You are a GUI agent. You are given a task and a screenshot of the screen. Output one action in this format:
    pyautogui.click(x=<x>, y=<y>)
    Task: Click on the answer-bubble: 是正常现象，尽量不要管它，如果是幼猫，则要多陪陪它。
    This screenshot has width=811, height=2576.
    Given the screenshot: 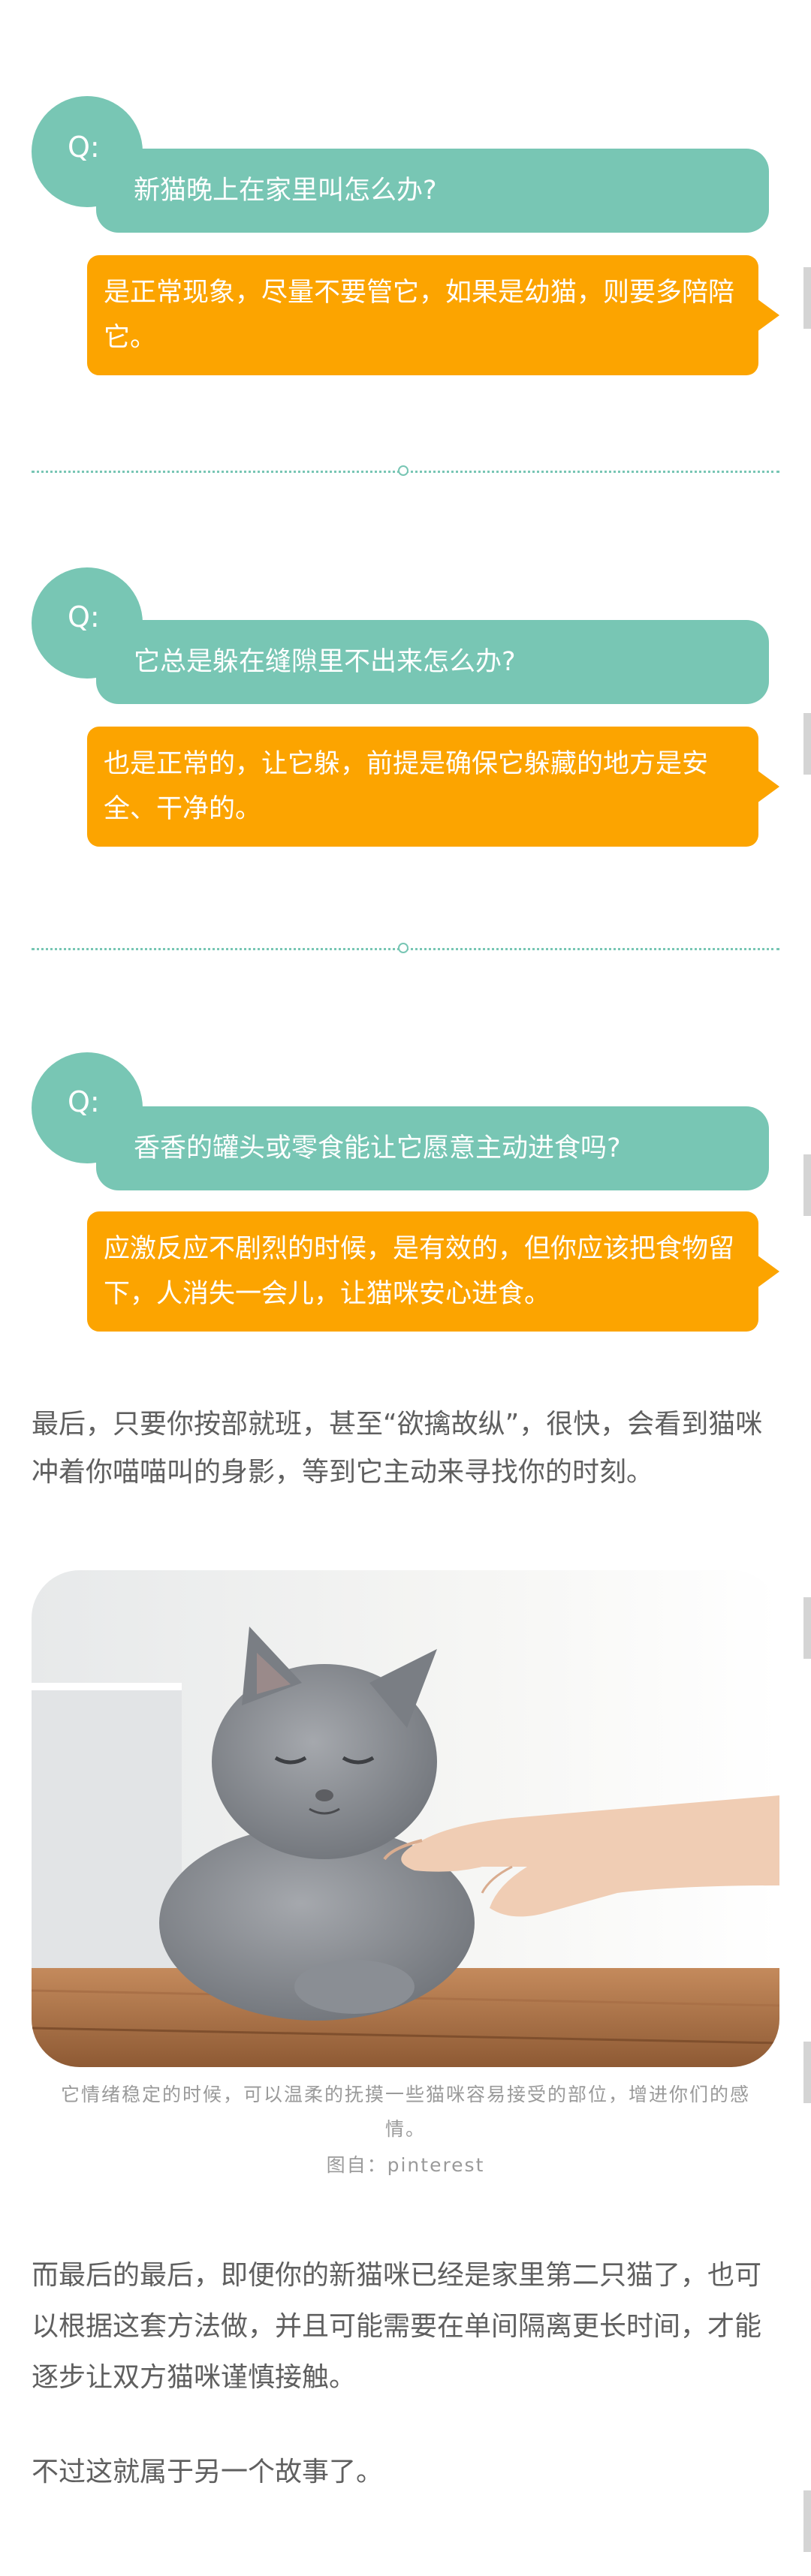 What is the action you would take?
    pyautogui.click(x=433, y=315)
    